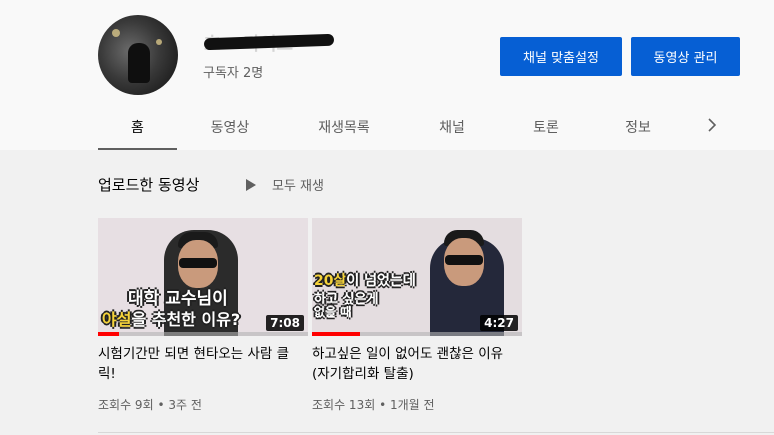 Image resolution: width=774 pixels, height=435 pixels. What do you see at coordinates (149, 185) in the screenshot?
I see `section-title: 업로드한 동영상` at bounding box center [149, 185].